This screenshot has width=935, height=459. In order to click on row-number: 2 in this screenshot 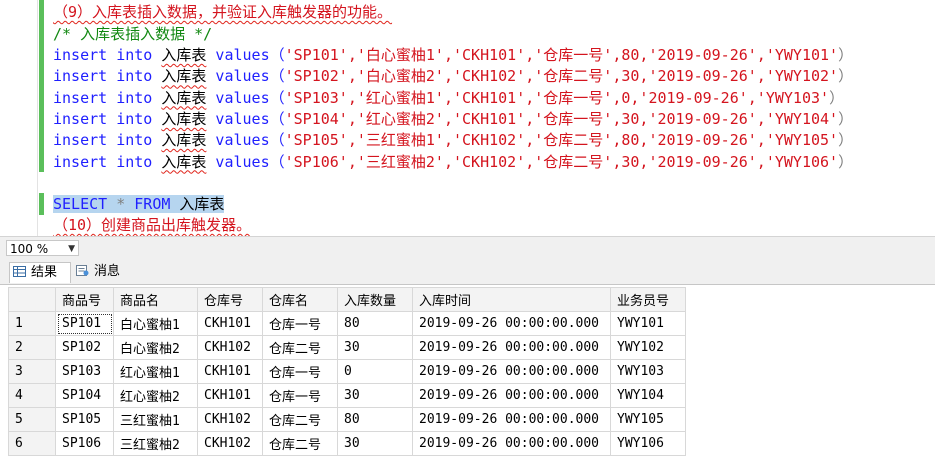, I will do `click(32, 347)`.